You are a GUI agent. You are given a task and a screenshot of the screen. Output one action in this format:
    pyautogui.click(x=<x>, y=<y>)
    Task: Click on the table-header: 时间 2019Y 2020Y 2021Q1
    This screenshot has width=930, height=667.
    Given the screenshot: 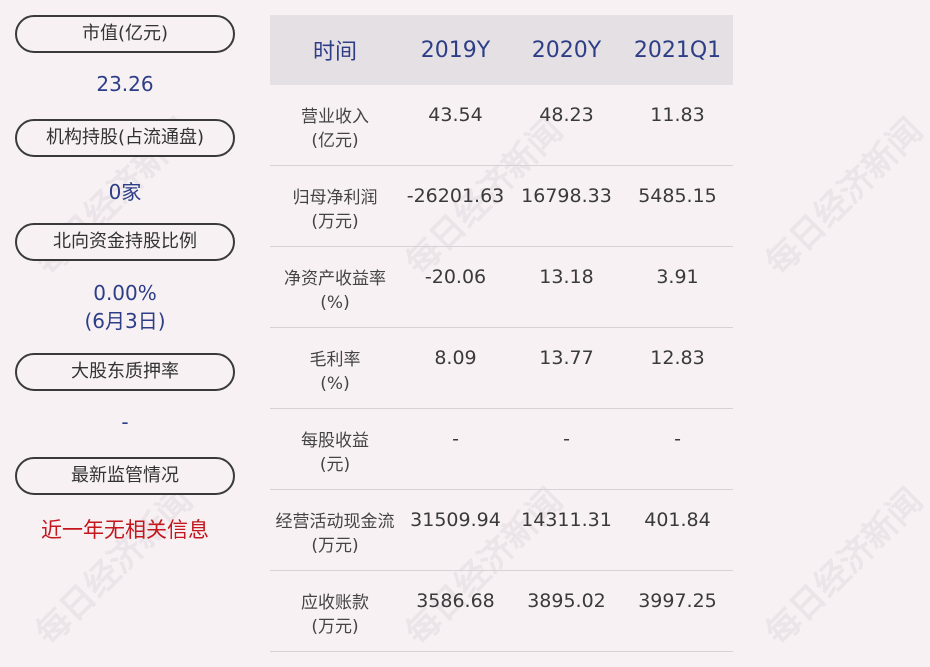 What is the action you would take?
    pyautogui.click(x=501, y=50)
    